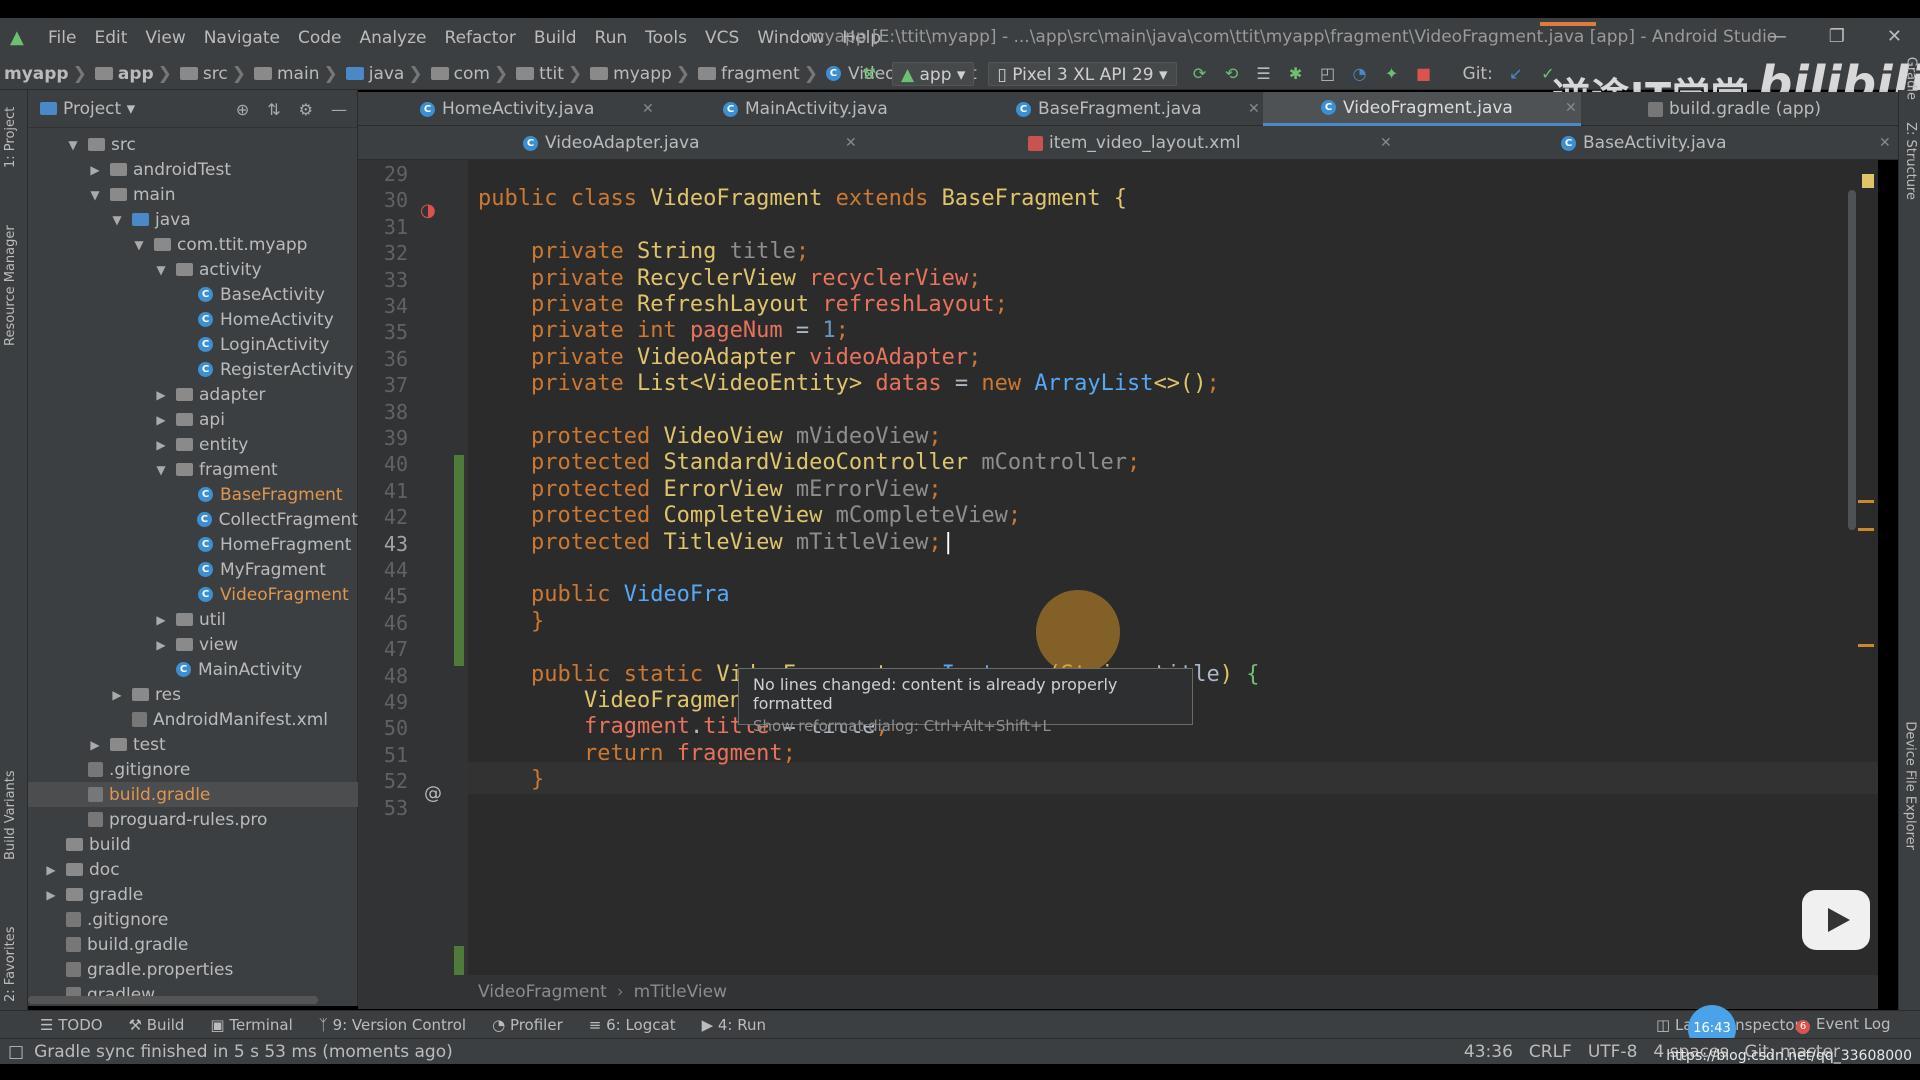 The width and height of the screenshot is (1920, 1080). What do you see at coordinates (1726, 143) in the screenshot?
I see `tab-baseactivity: C BaseActivity.java ✕` at bounding box center [1726, 143].